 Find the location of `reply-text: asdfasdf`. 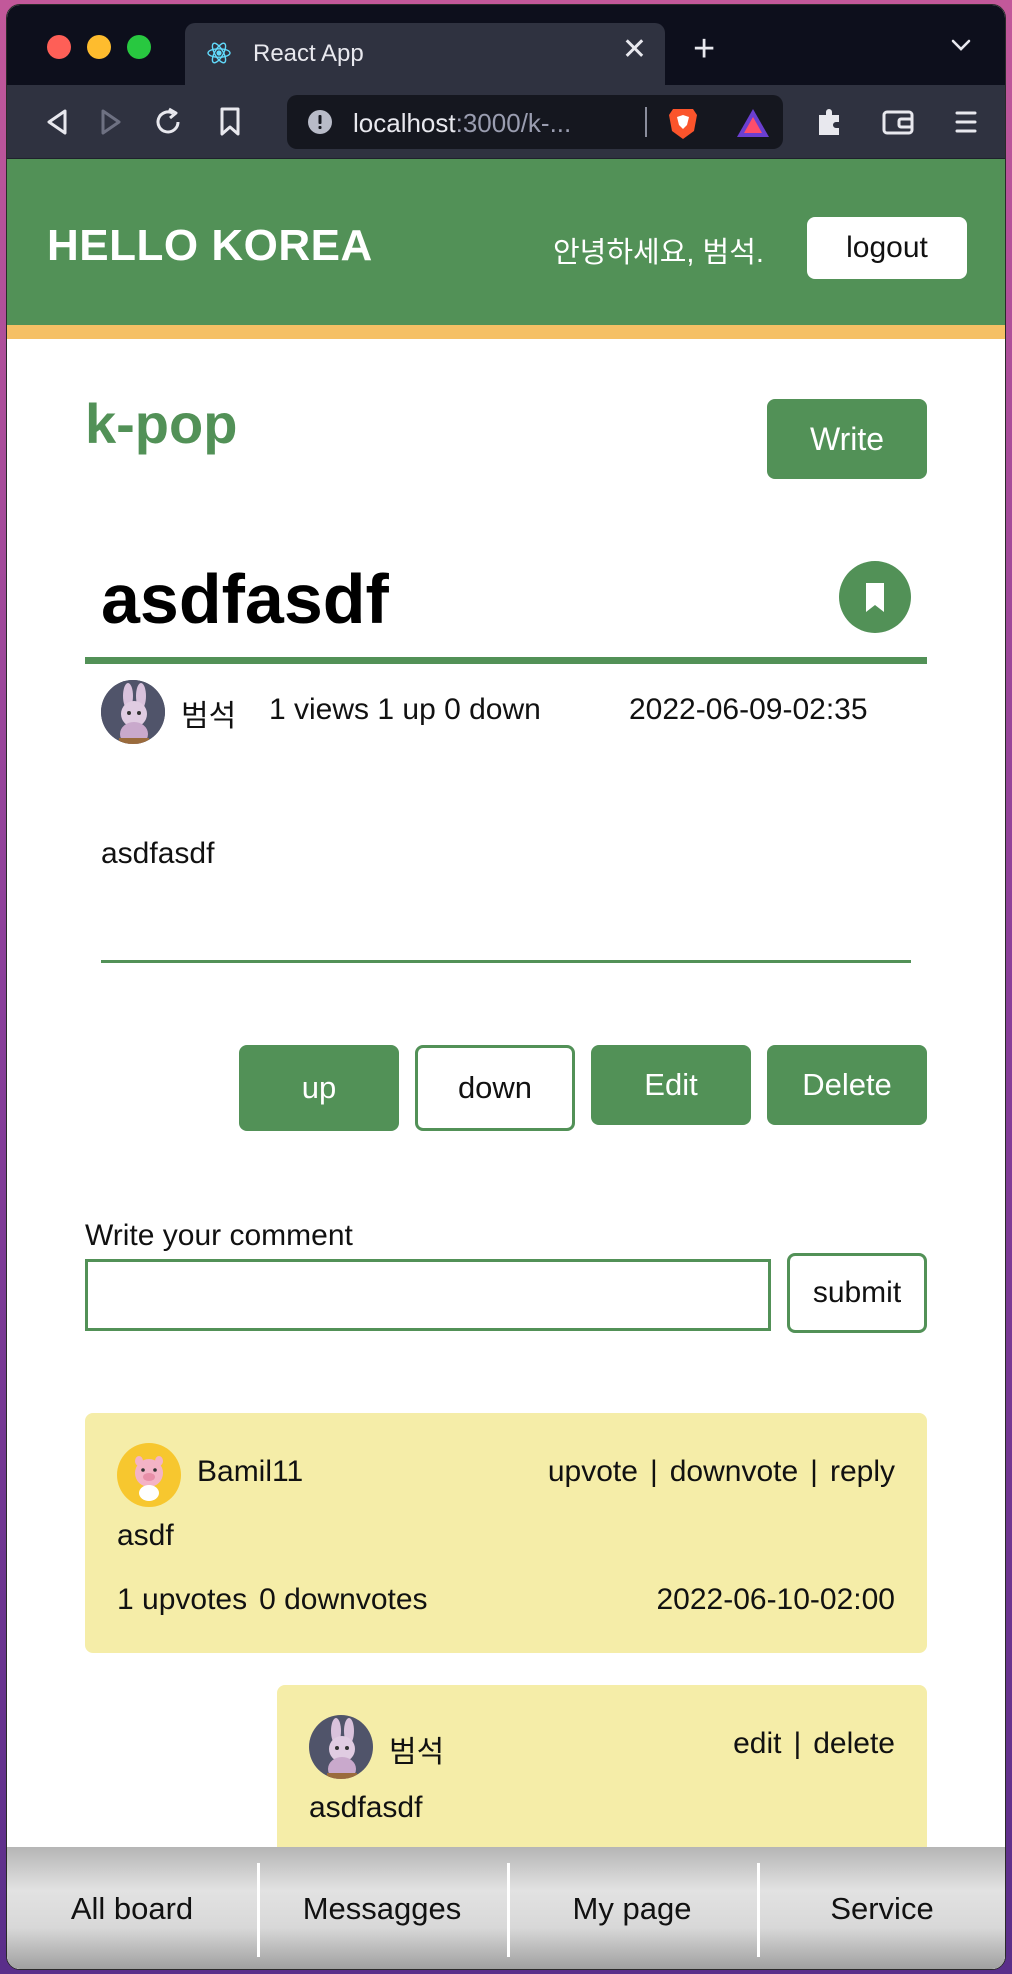

reply-text: asdfasdf is located at coordinates (366, 1807).